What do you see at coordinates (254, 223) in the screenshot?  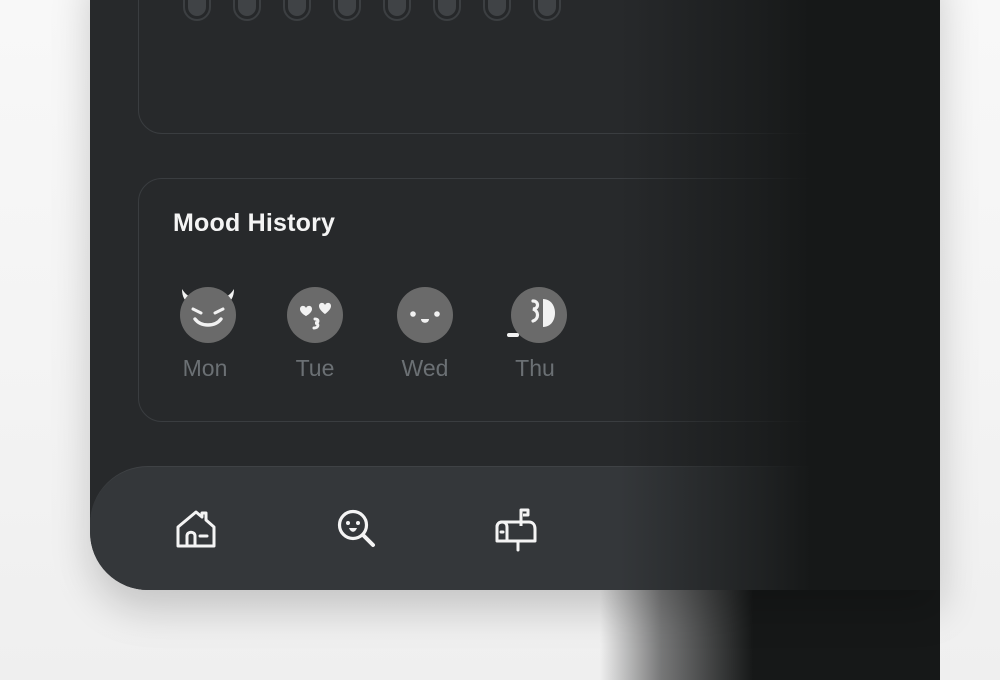 I see `mood-history-title: Mood History` at bounding box center [254, 223].